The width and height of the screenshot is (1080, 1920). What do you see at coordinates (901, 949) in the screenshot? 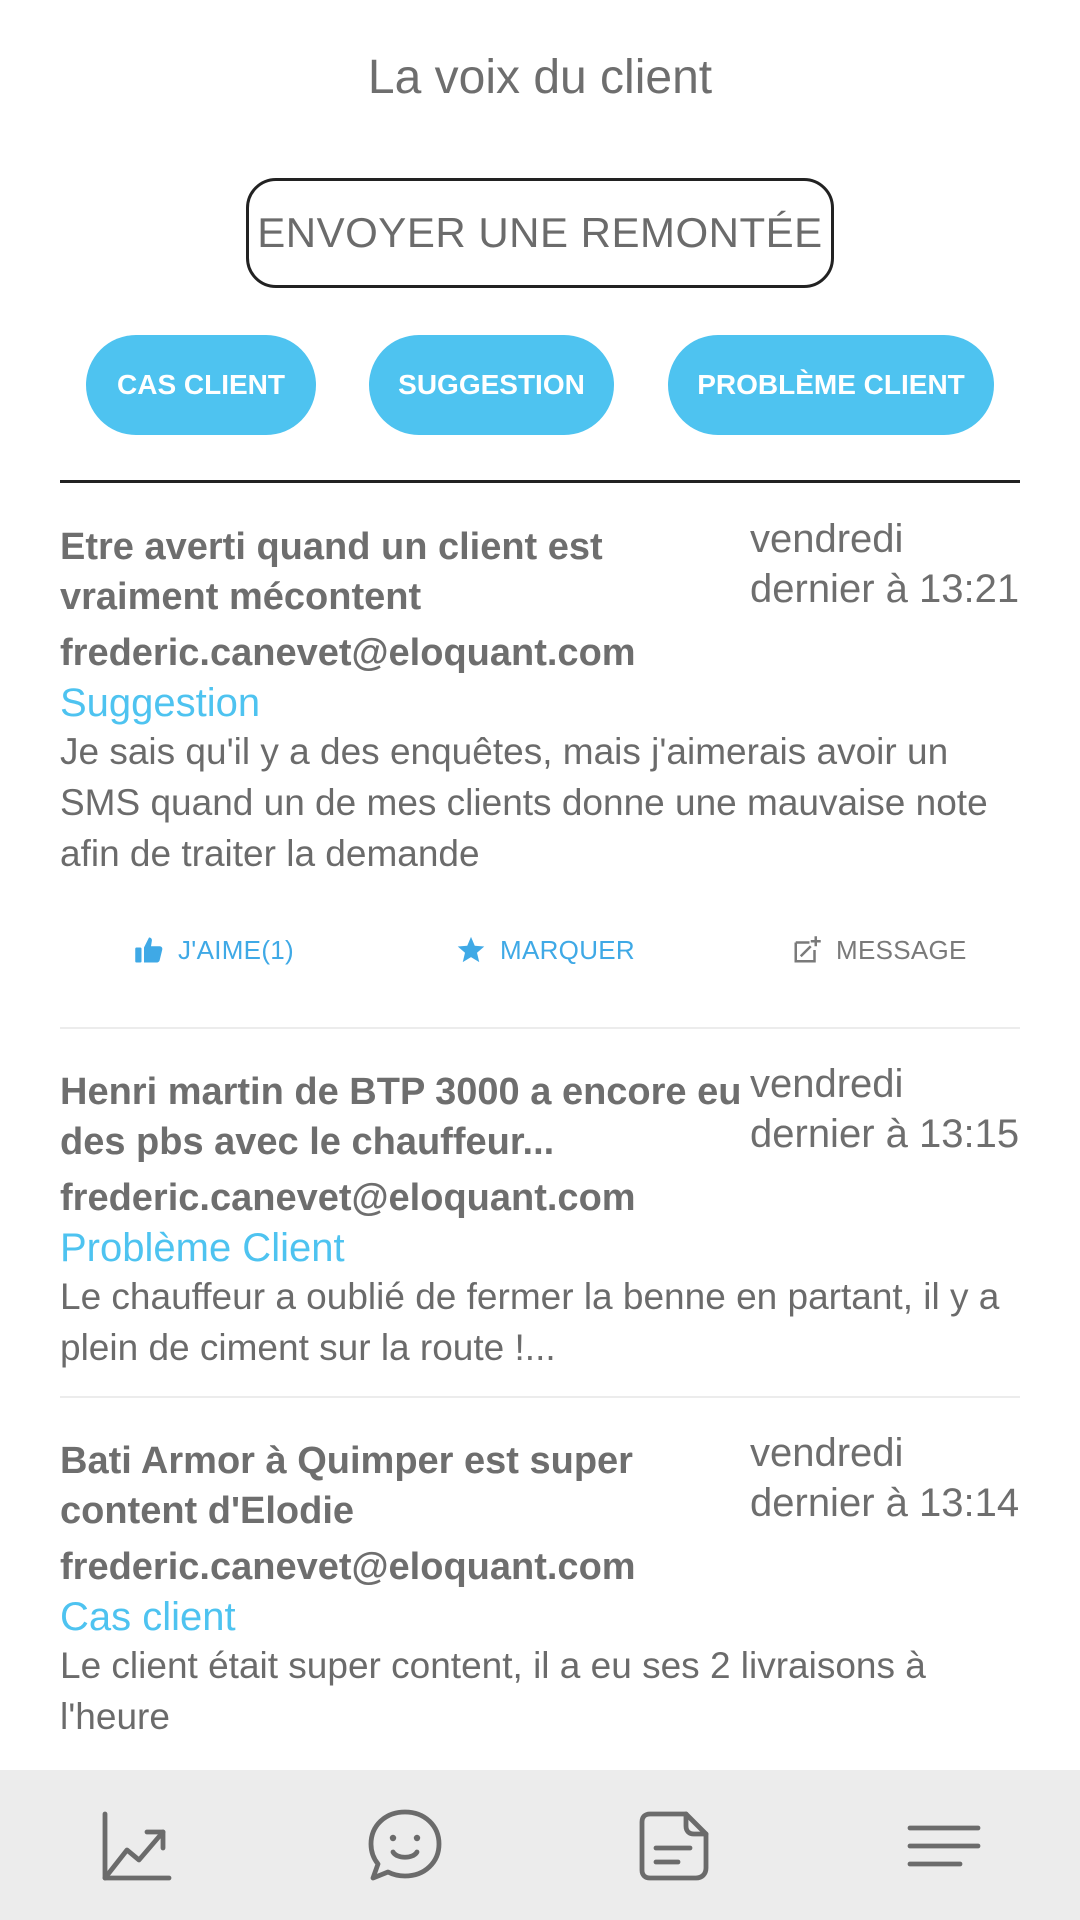
I see `message-label: MESSAGE` at bounding box center [901, 949].